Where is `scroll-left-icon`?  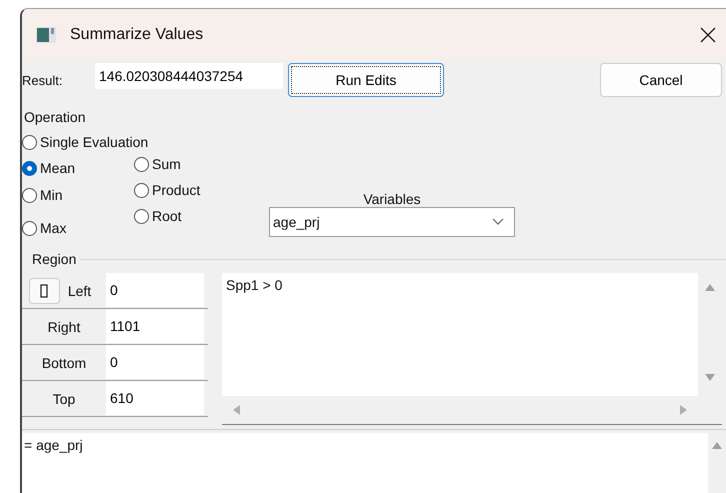 scroll-left-icon is located at coordinates (236, 410).